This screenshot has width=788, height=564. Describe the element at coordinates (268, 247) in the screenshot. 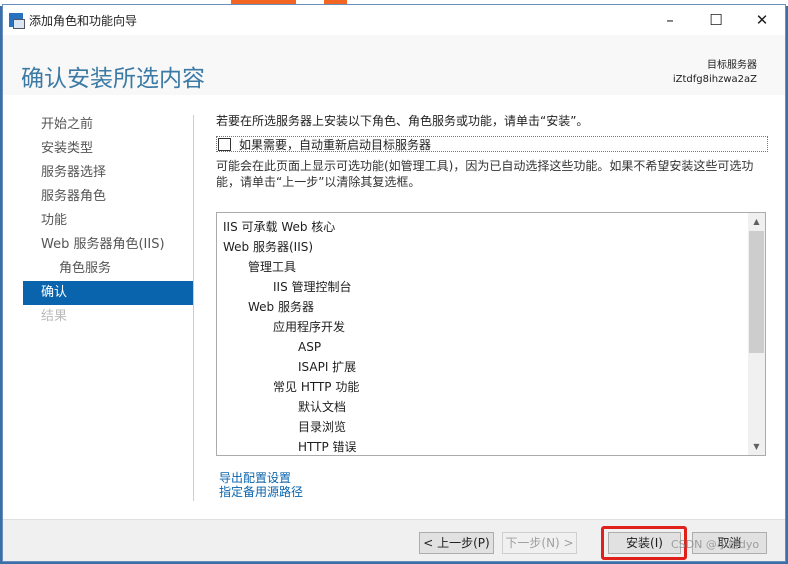

I see `list-item: Web 服务器(IIS)` at that location.